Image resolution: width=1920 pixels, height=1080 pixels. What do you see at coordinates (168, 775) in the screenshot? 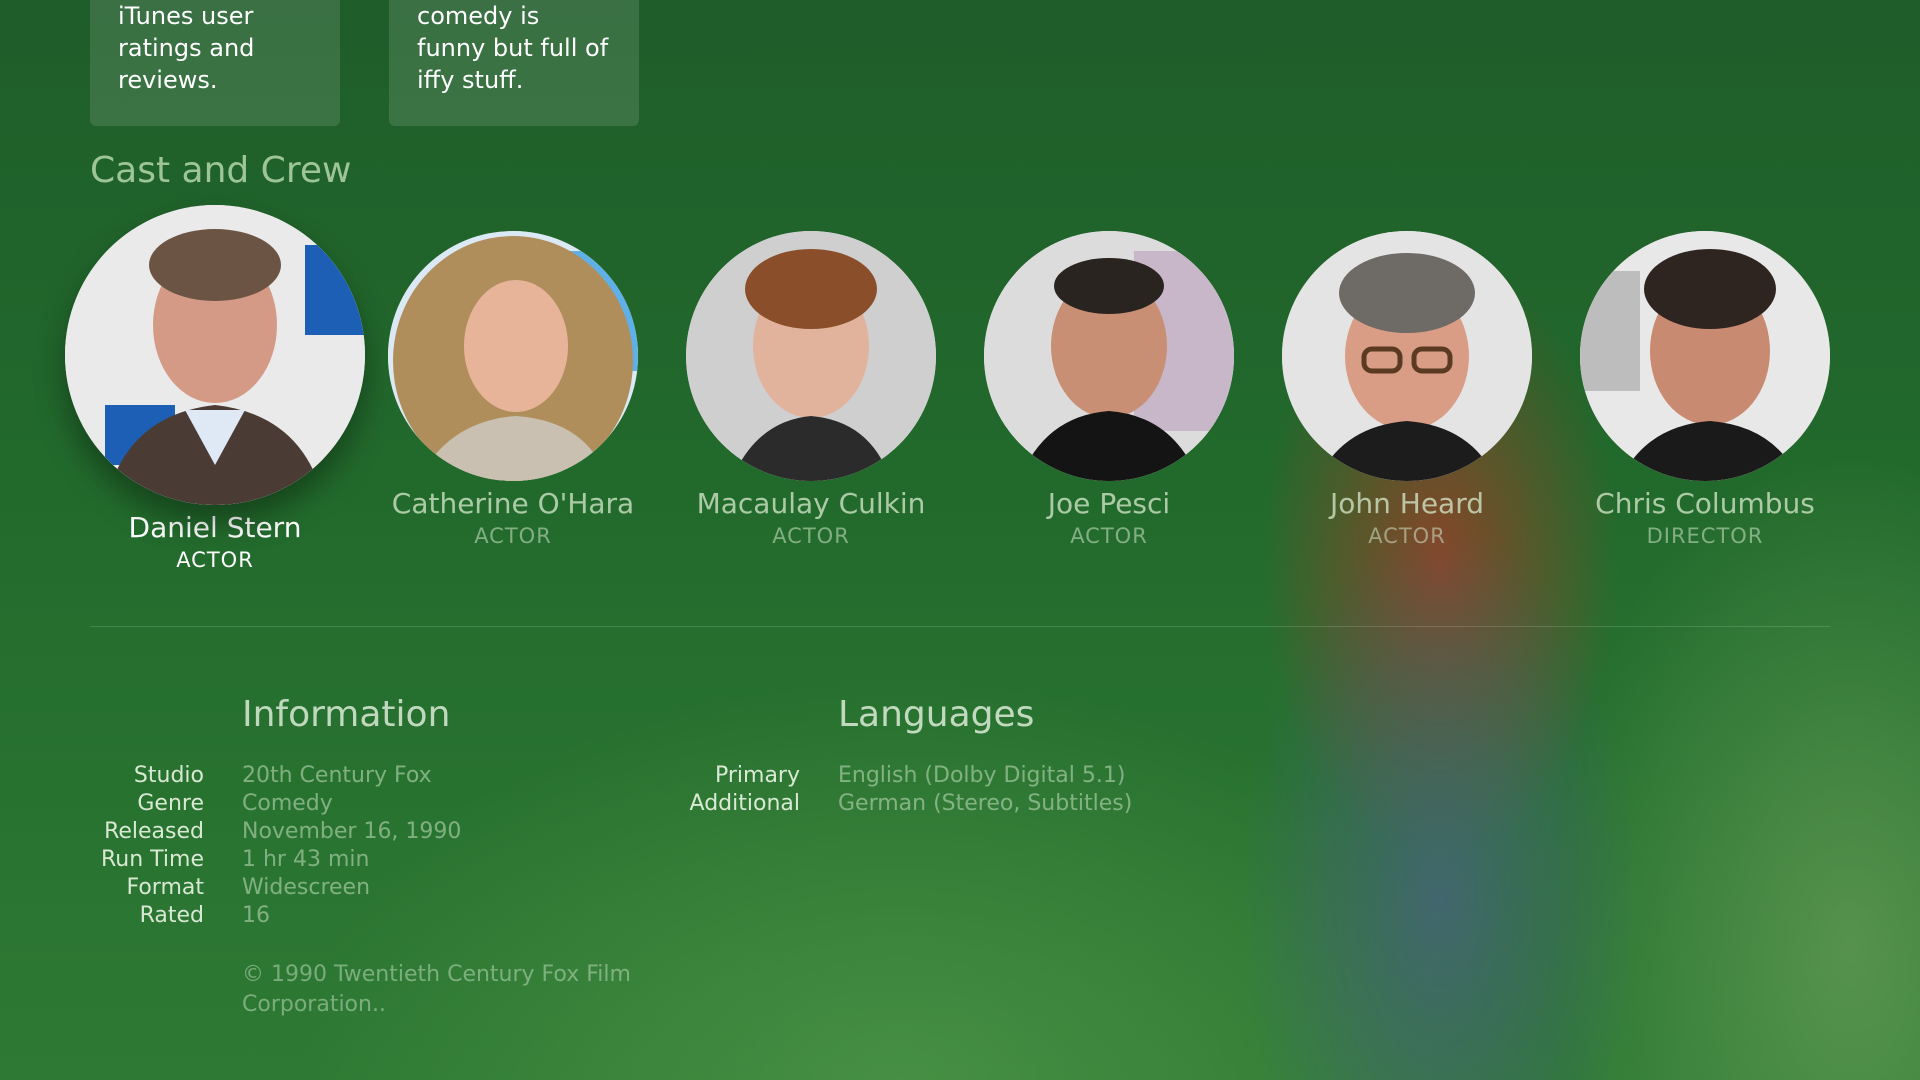
I see `info-label-studio: Studio` at bounding box center [168, 775].